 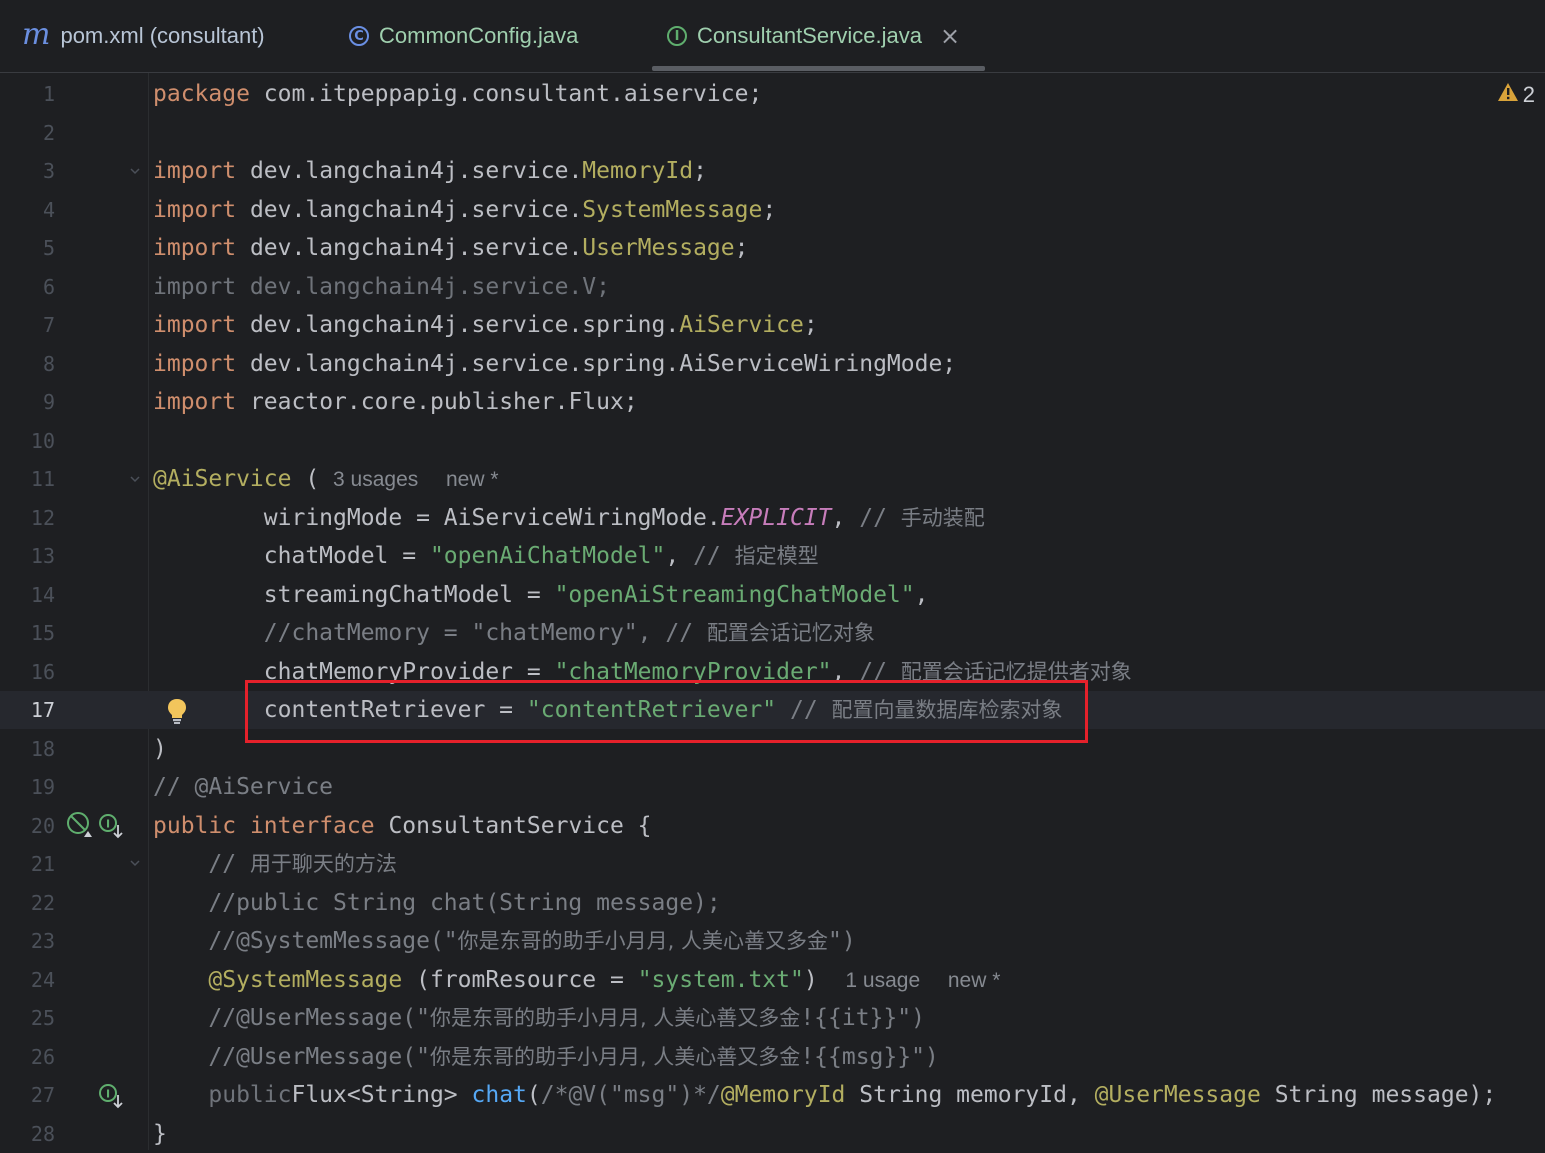 What do you see at coordinates (42, 441) in the screenshot?
I see `line-number: 10` at bounding box center [42, 441].